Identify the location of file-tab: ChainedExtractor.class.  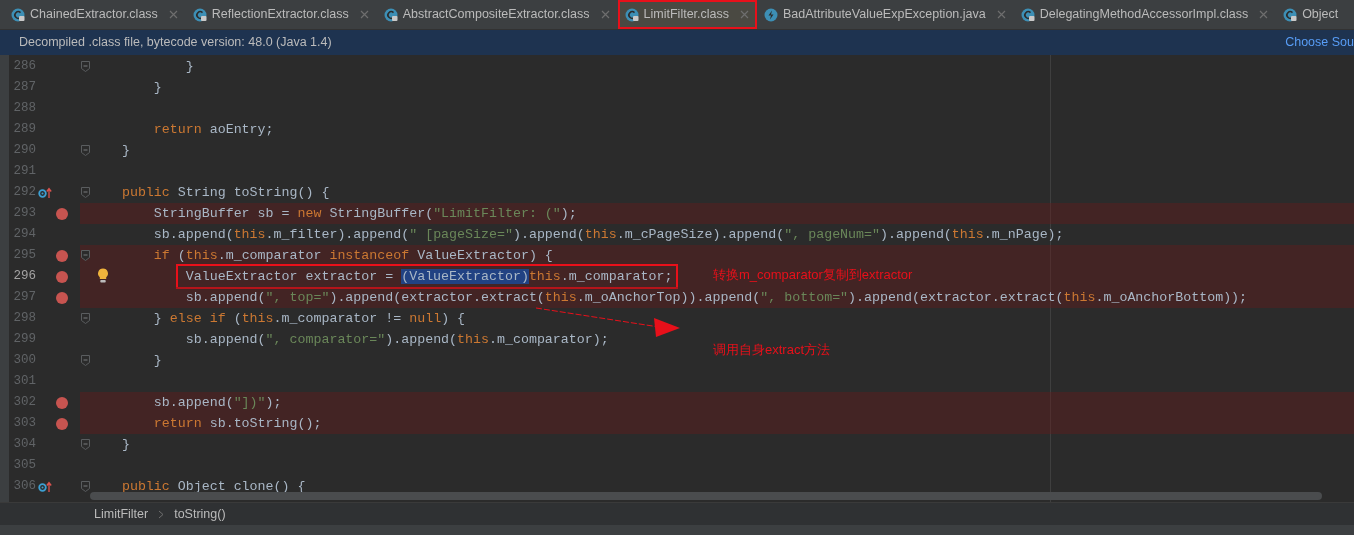
(95, 14).